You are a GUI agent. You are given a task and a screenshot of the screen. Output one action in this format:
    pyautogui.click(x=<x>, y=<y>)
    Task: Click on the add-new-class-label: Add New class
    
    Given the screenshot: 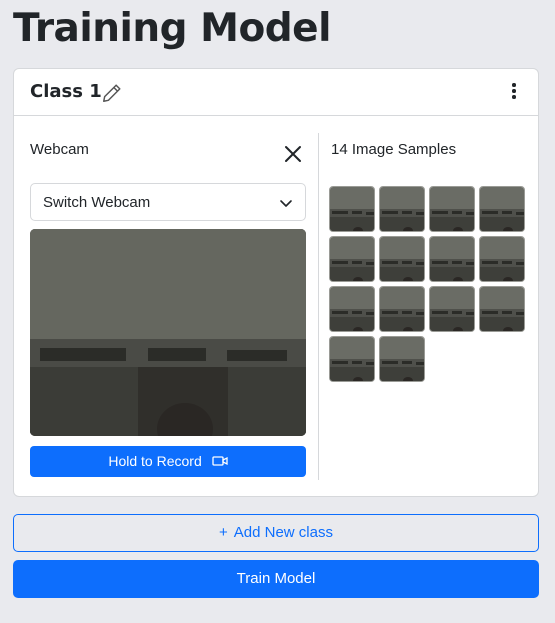 What is the action you would take?
    pyautogui.click(x=283, y=532)
    